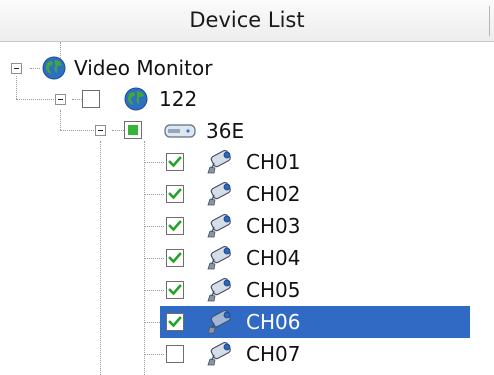 The height and width of the screenshot is (375, 494). What do you see at coordinates (273, 354) in the screenshot?
I see `channel-label: CH07` at bounding box center [273, 354].